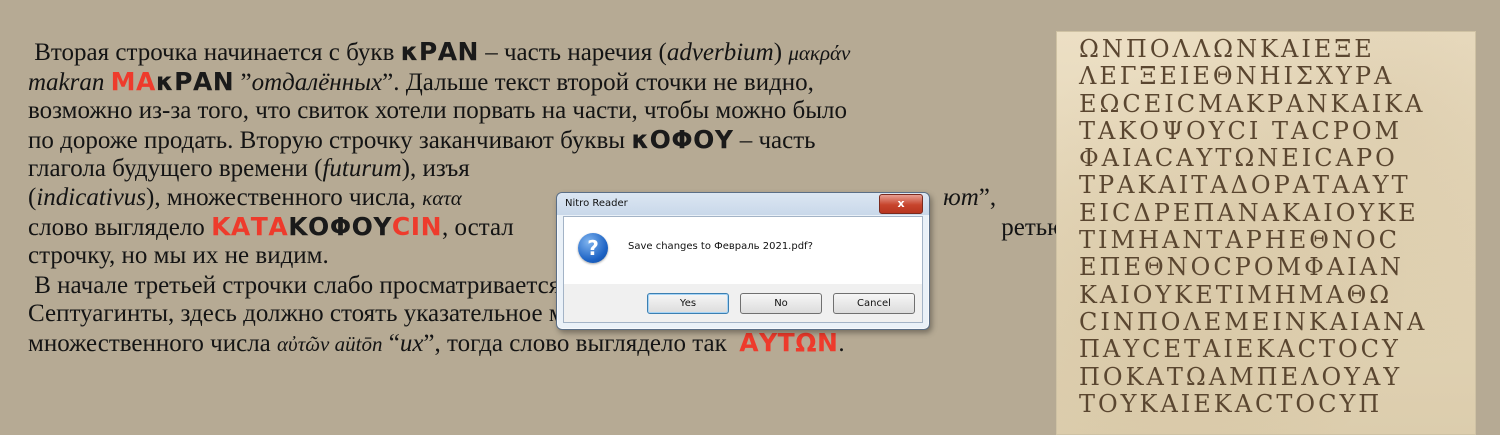 Image resolution: width=1500 pixels, height=435 pixels. I want to click on question-icon: ?, so click(593, 248).